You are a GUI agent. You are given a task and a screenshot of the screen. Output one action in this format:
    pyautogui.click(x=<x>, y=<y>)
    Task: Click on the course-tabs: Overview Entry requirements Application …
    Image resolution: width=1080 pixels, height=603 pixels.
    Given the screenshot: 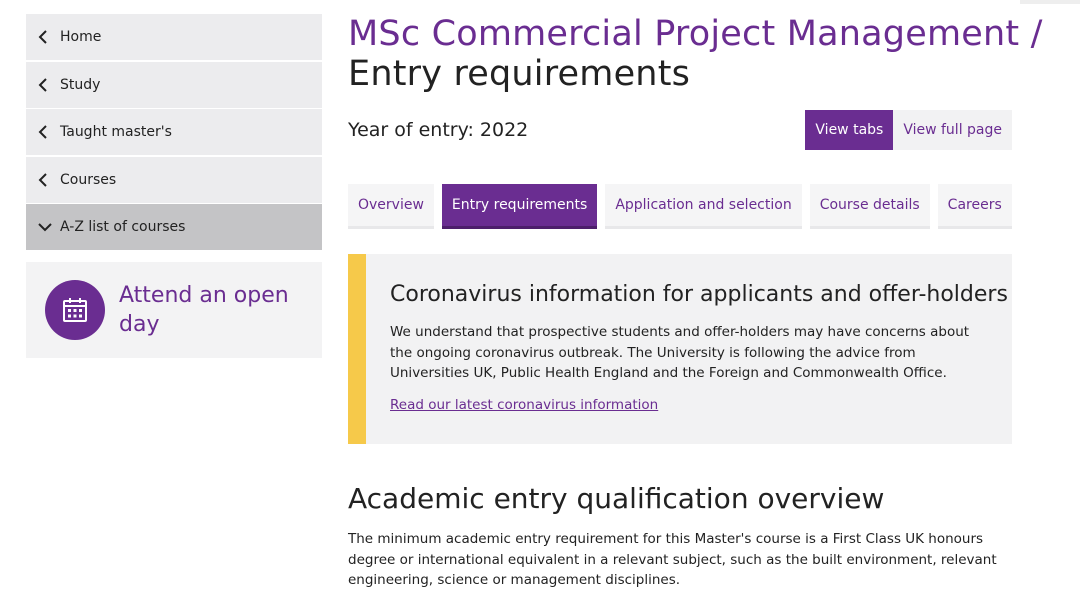 What is the action you would take?
    pyautogui.click(x=680, y=206)
    